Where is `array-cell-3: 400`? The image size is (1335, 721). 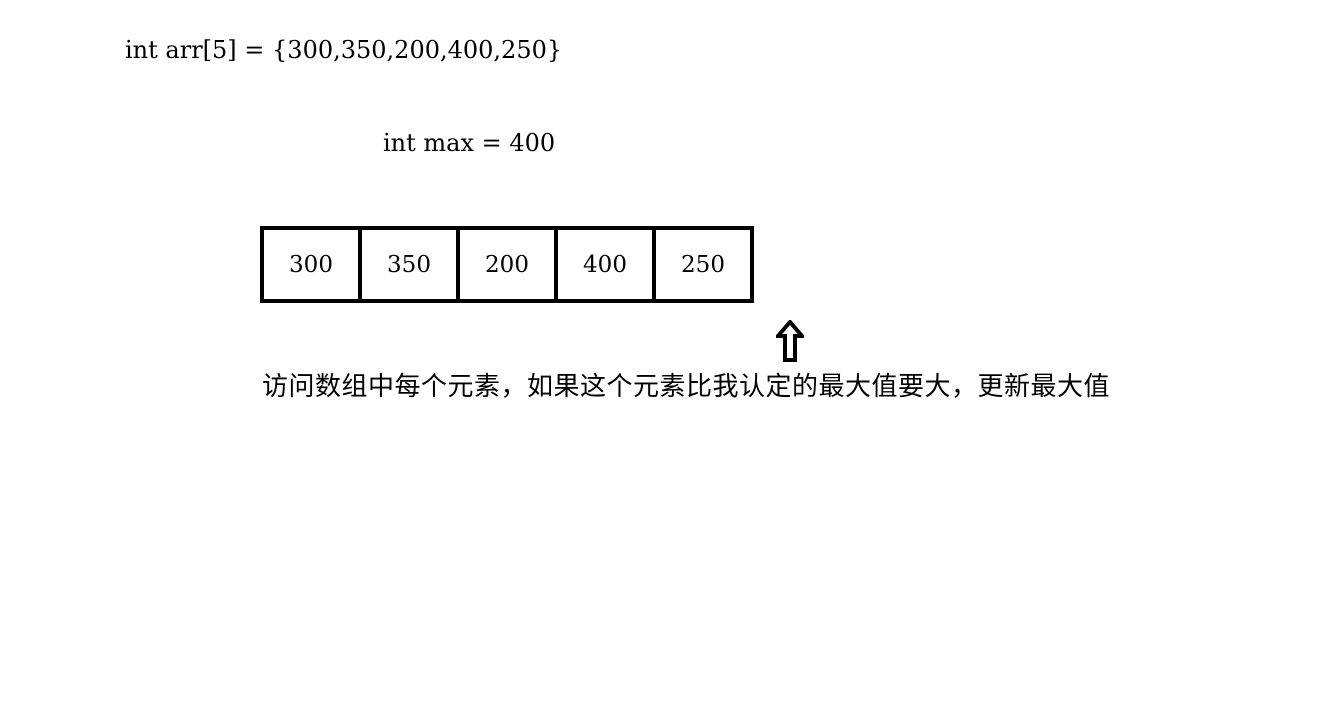 array-cell-3: 400 is located at coordinates (603, 264).